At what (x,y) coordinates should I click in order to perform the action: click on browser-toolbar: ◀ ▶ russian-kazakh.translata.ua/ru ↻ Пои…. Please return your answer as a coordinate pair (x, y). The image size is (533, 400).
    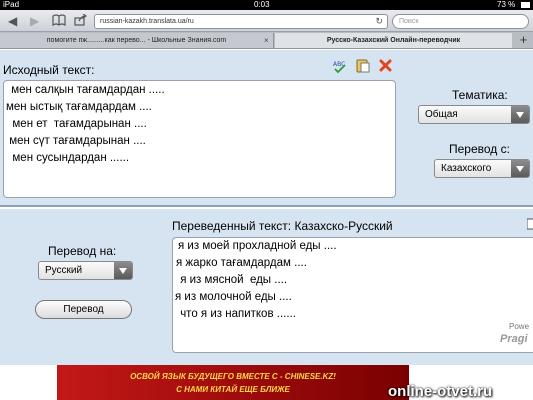
    Looking at the image, I should click on (266, 21).